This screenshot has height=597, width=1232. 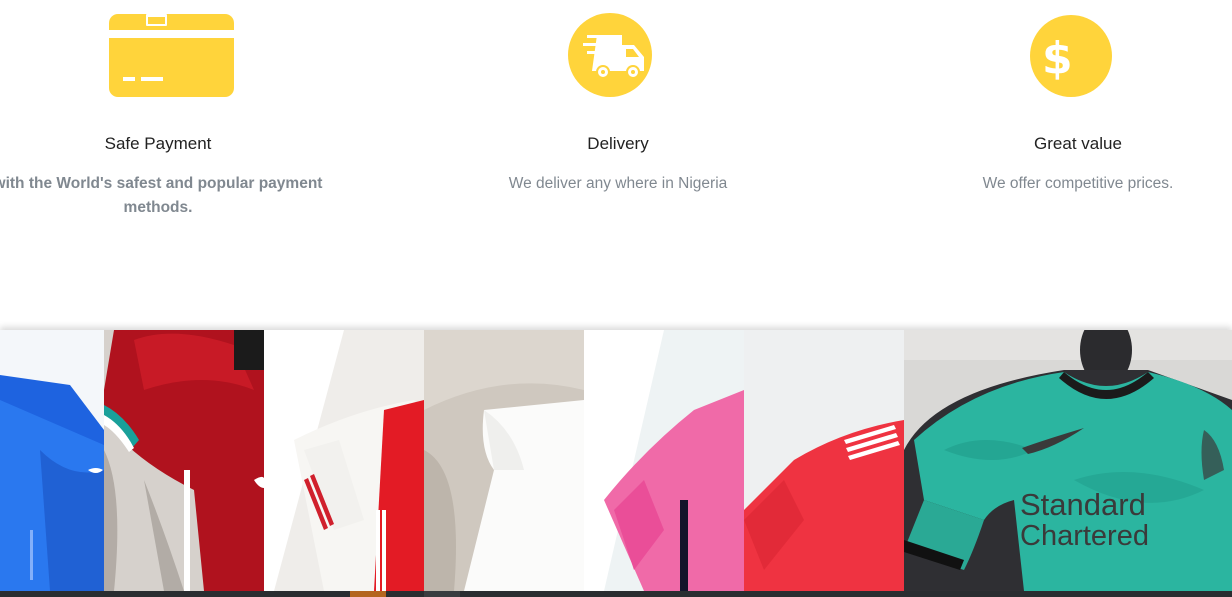 I want to click on feature-title: Safe Payment, so click(x=158, y=143).